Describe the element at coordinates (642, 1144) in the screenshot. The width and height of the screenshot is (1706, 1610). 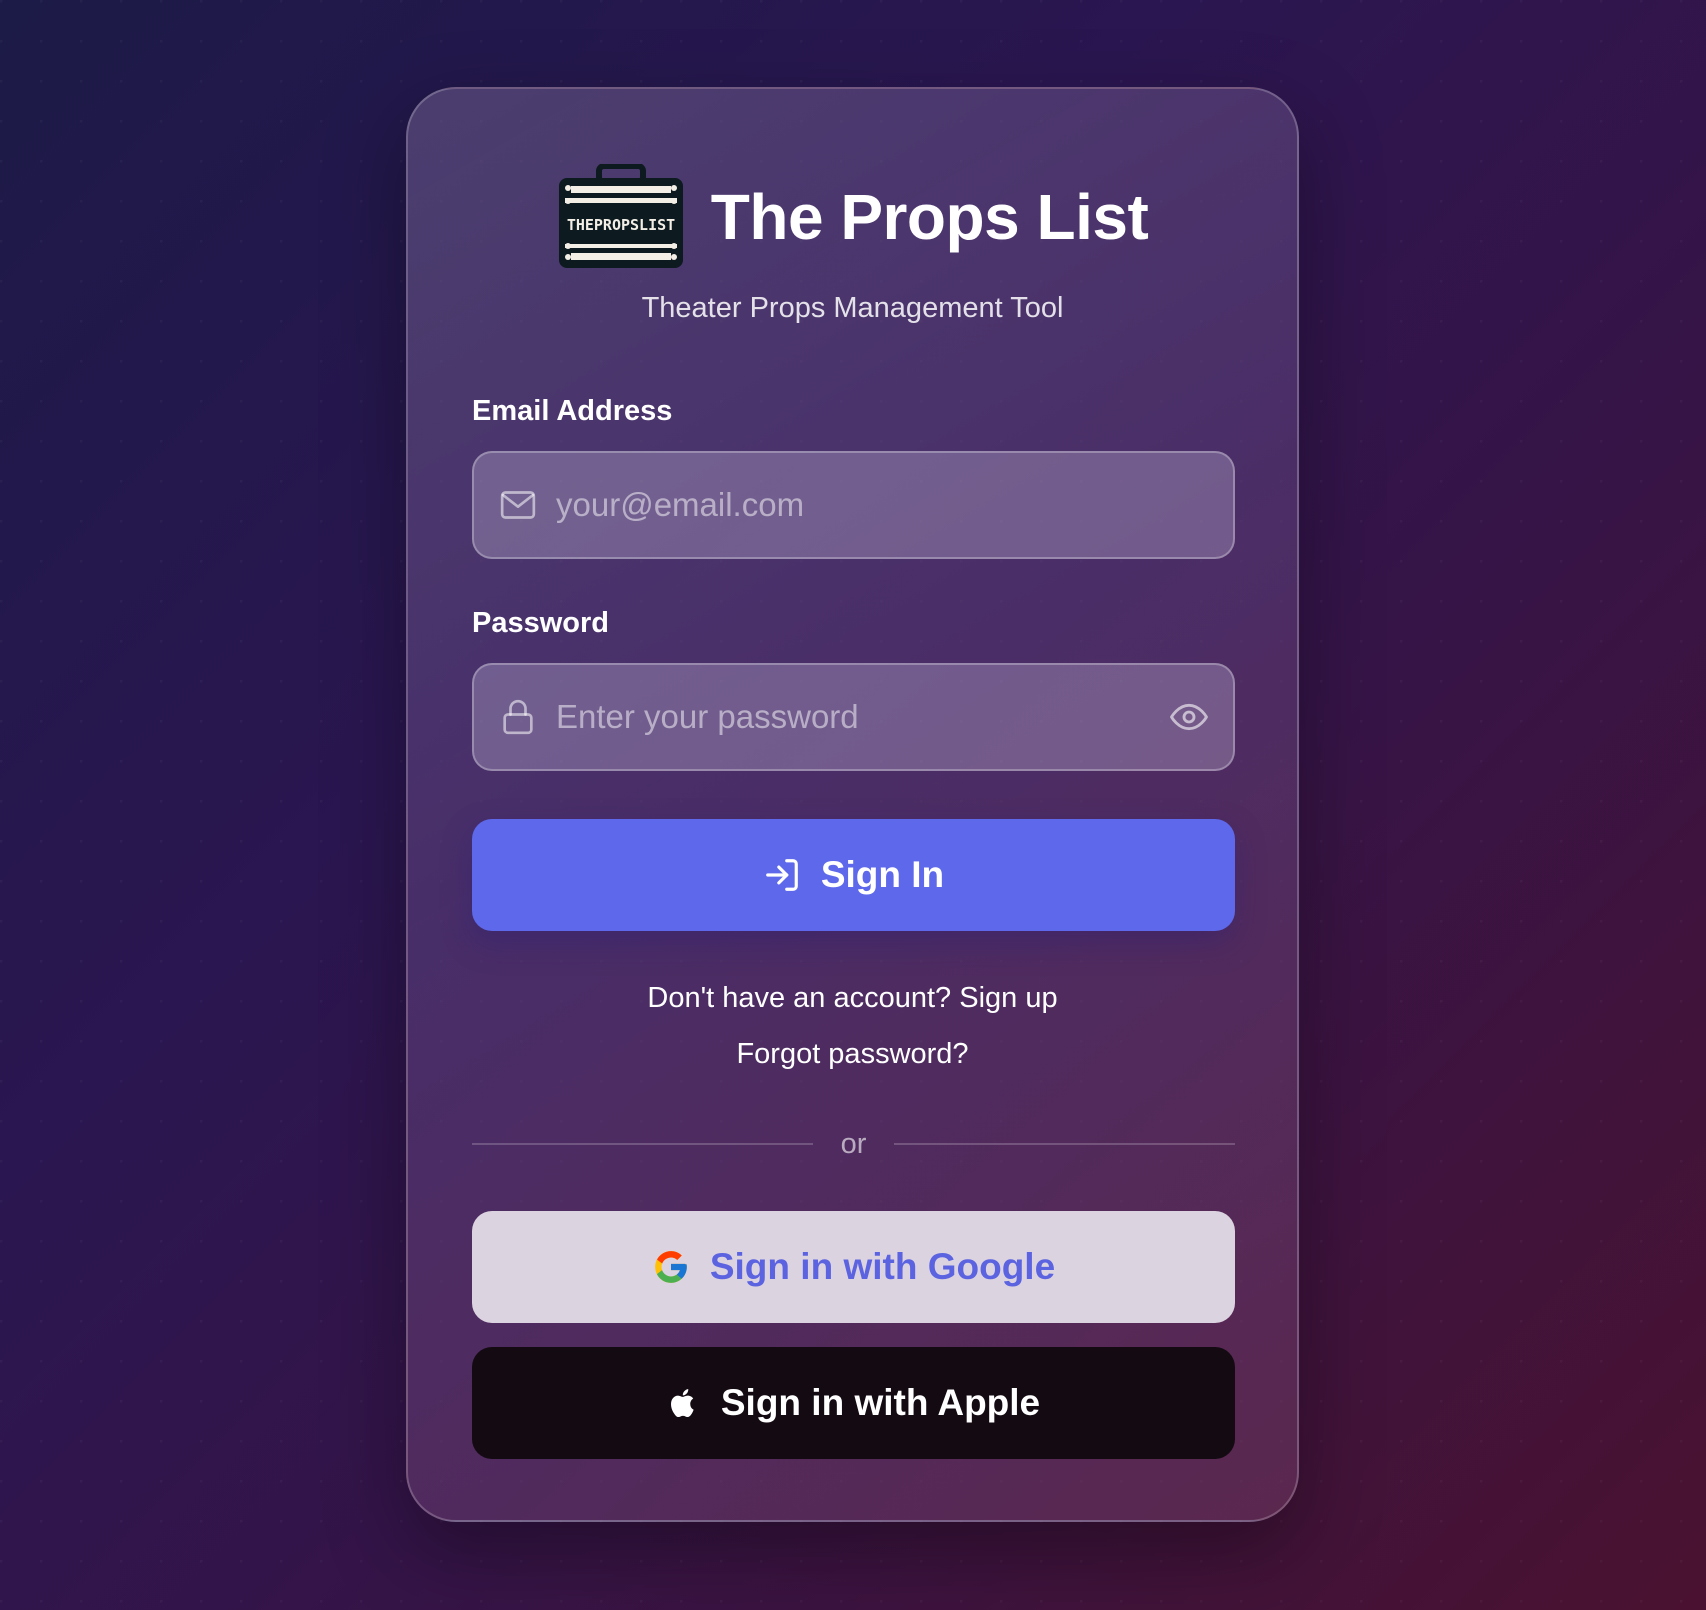
I see `divider-line-left` at that location.